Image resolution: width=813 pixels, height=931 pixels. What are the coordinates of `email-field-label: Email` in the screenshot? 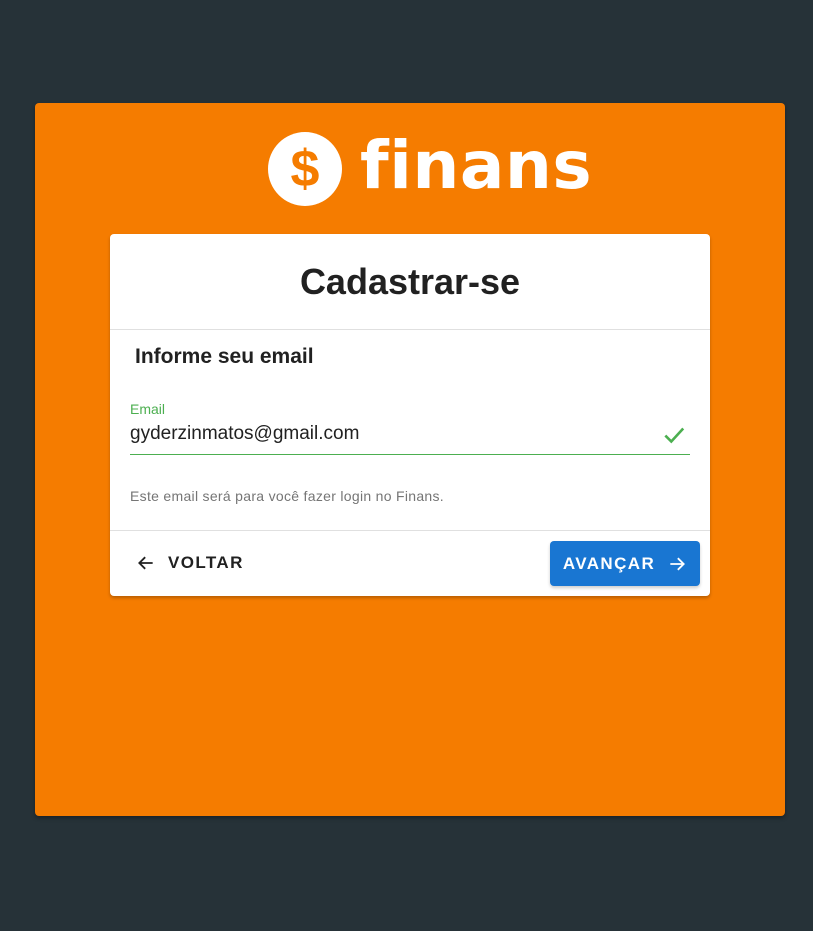 It's located at (148, 409).